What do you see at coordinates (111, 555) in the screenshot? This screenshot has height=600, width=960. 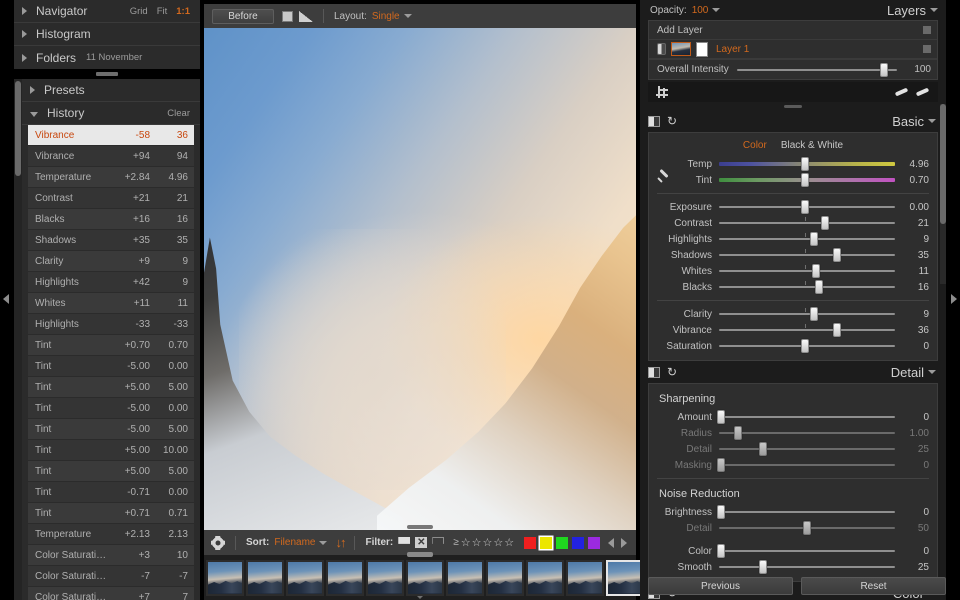 I see `history-row: Color Saturation Sha... +3 10` at bounding box center [111, 555].